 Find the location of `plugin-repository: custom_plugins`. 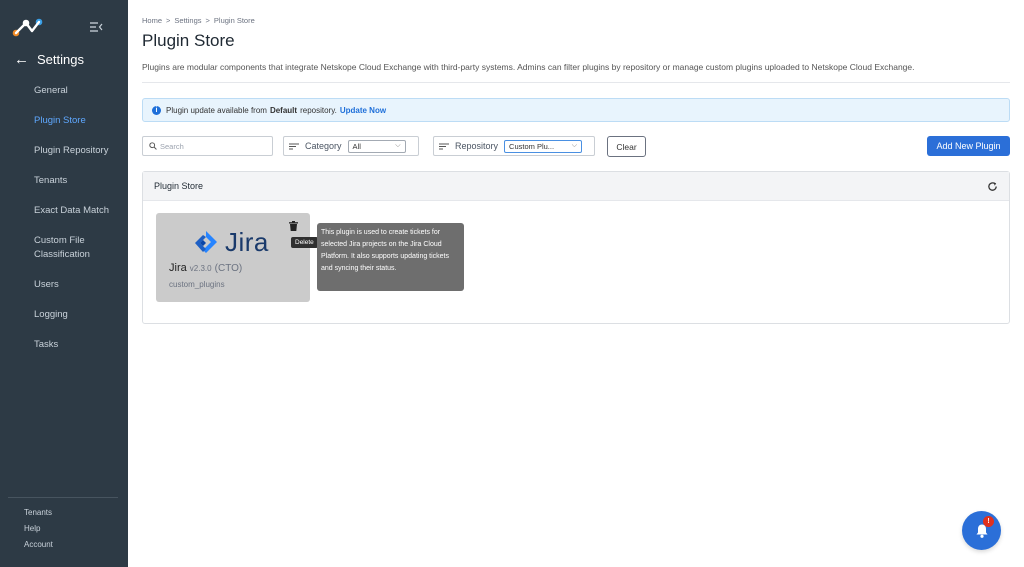

plugin-repository: custom_plugins is located at coordinates (197, 284).